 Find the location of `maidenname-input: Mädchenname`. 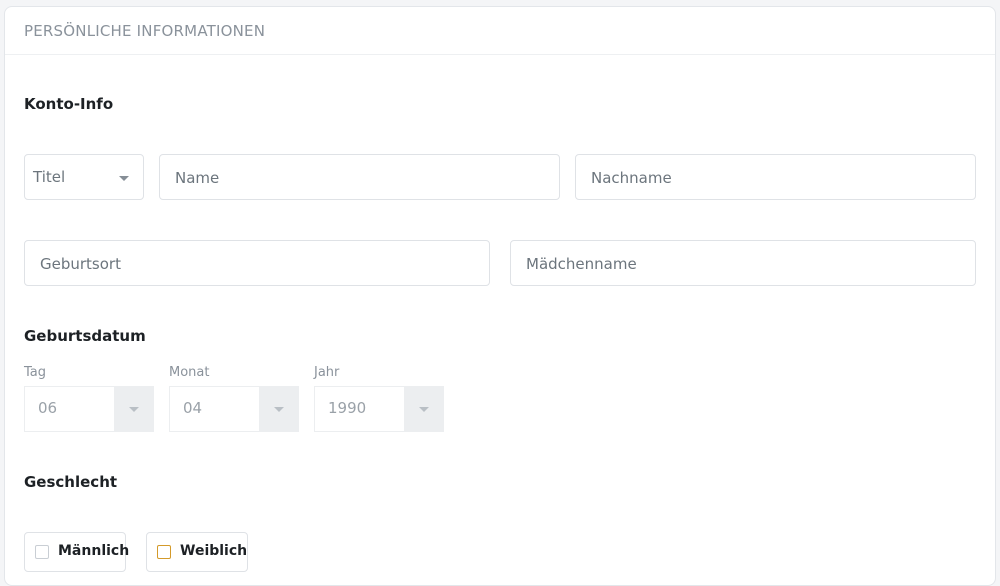

maidenname-input: Mädchenname is located at coordinates (743, 263).